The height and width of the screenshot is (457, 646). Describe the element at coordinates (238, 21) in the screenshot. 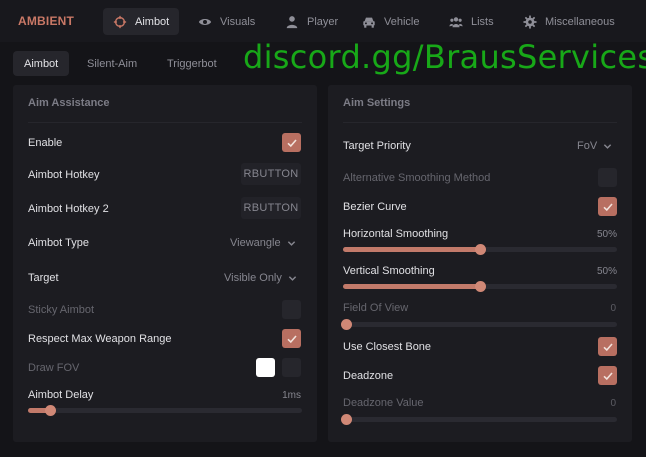

I see `tab-label: Visuals` at that location.